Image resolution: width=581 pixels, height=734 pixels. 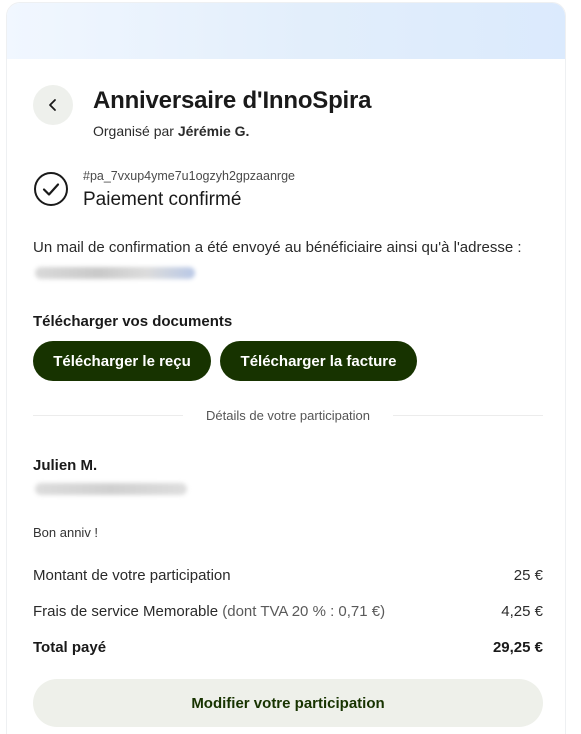 What do you see at coordinates (522, 611) in the screenshot?
I see `fees-value: 4,25 €` at bounding box center [522, 611].